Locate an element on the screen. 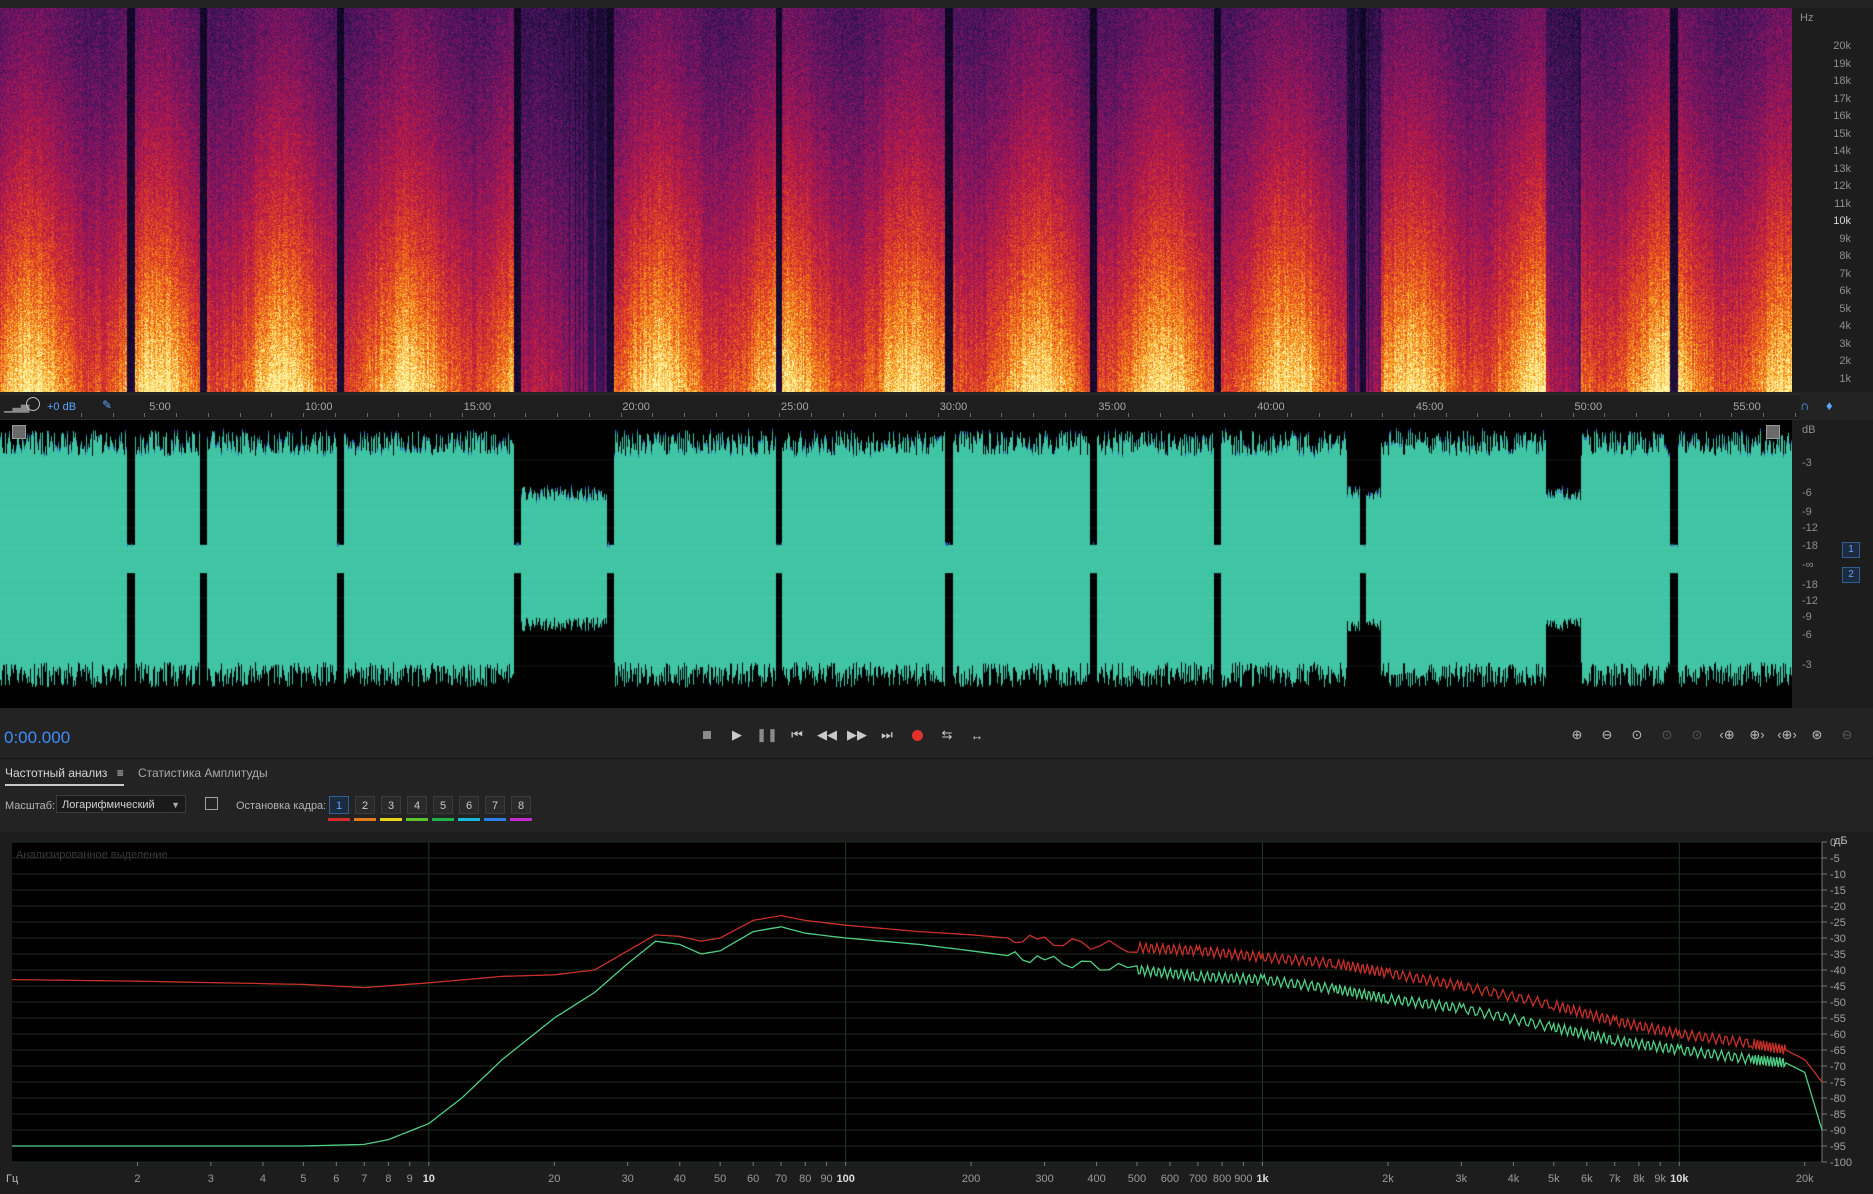  channel-1-toggle: 1 is located at coordinates (1851, 550).